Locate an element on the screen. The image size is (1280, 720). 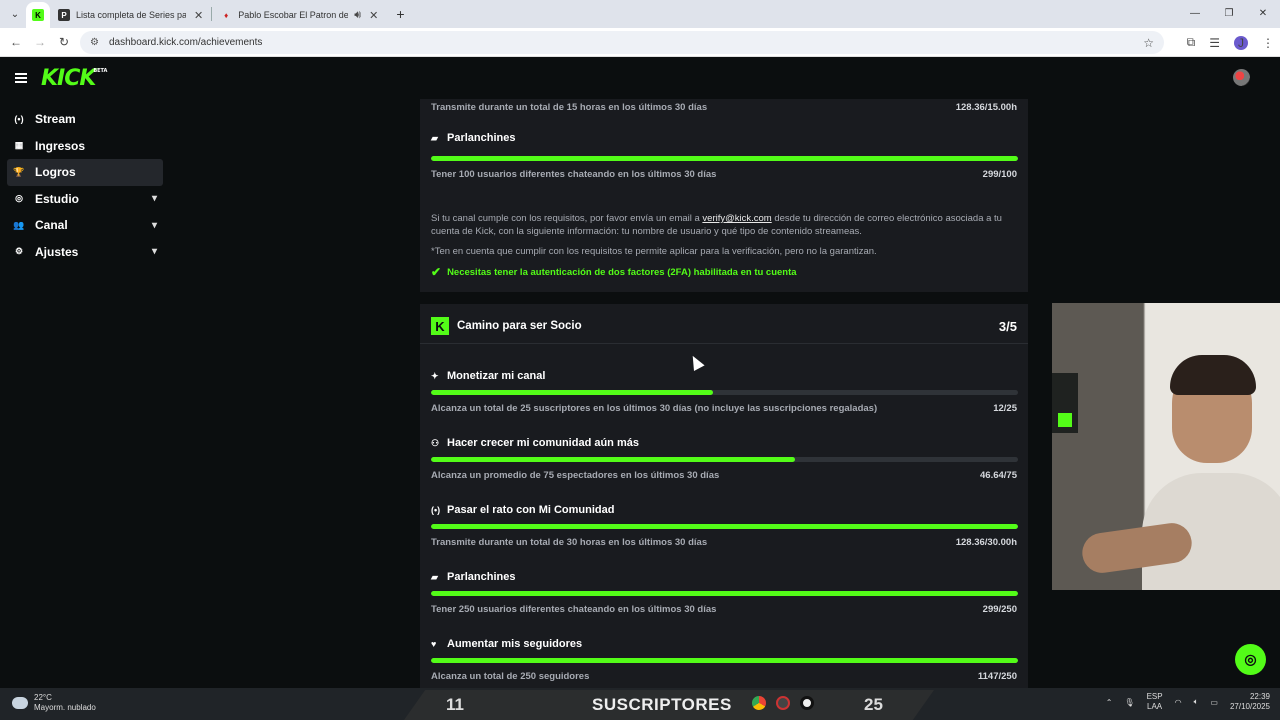
community-icon: ⚇ is located at coordinates (435, 442).